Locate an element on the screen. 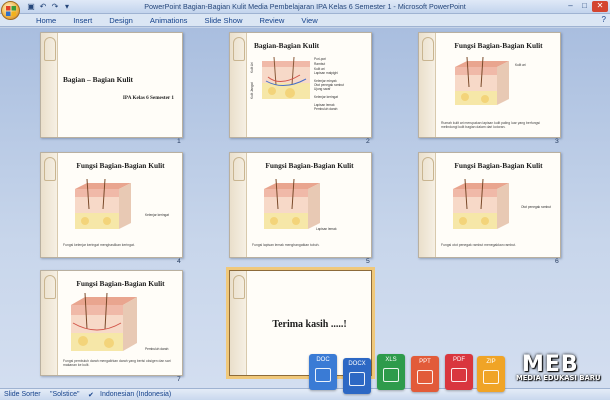 This screenshot has width=610, height=400. spell-check-icon: ✔ is located at coordinates (91, 395).